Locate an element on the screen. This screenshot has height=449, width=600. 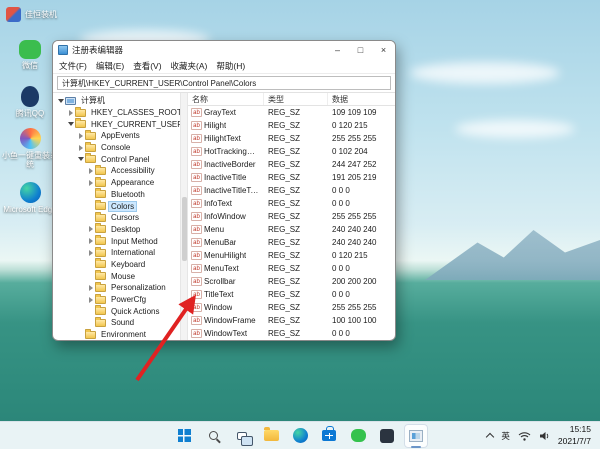
title-bar: 注册表编辑器 – □ × is located at coordinates (224, 50).